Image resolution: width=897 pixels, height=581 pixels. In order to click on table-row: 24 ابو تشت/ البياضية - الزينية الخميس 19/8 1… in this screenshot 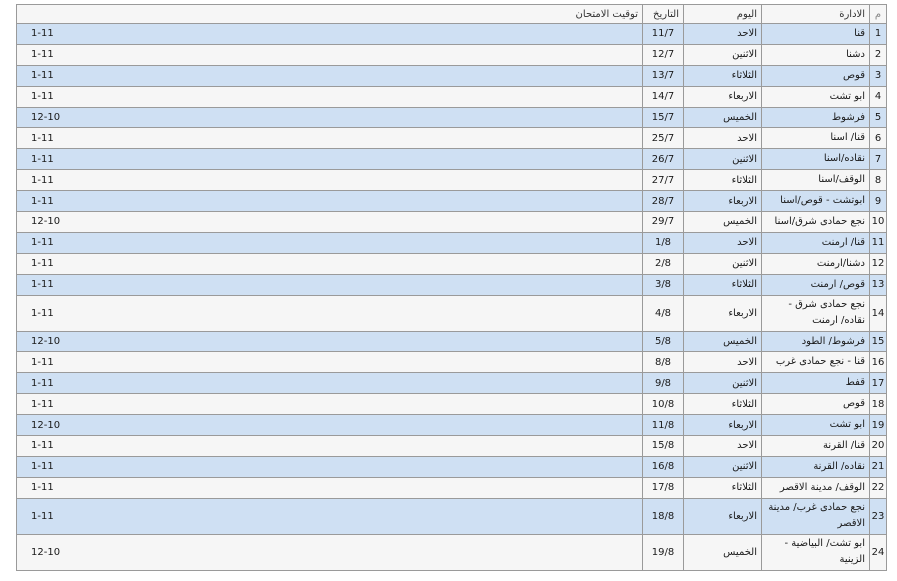, I will do `click(451, 552)`.